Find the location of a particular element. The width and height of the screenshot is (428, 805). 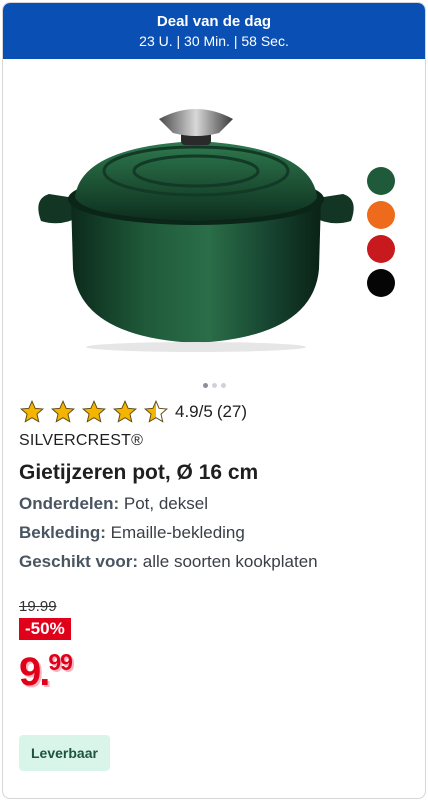

attribute-key: Bekleding is located at coordinates (60, 532).